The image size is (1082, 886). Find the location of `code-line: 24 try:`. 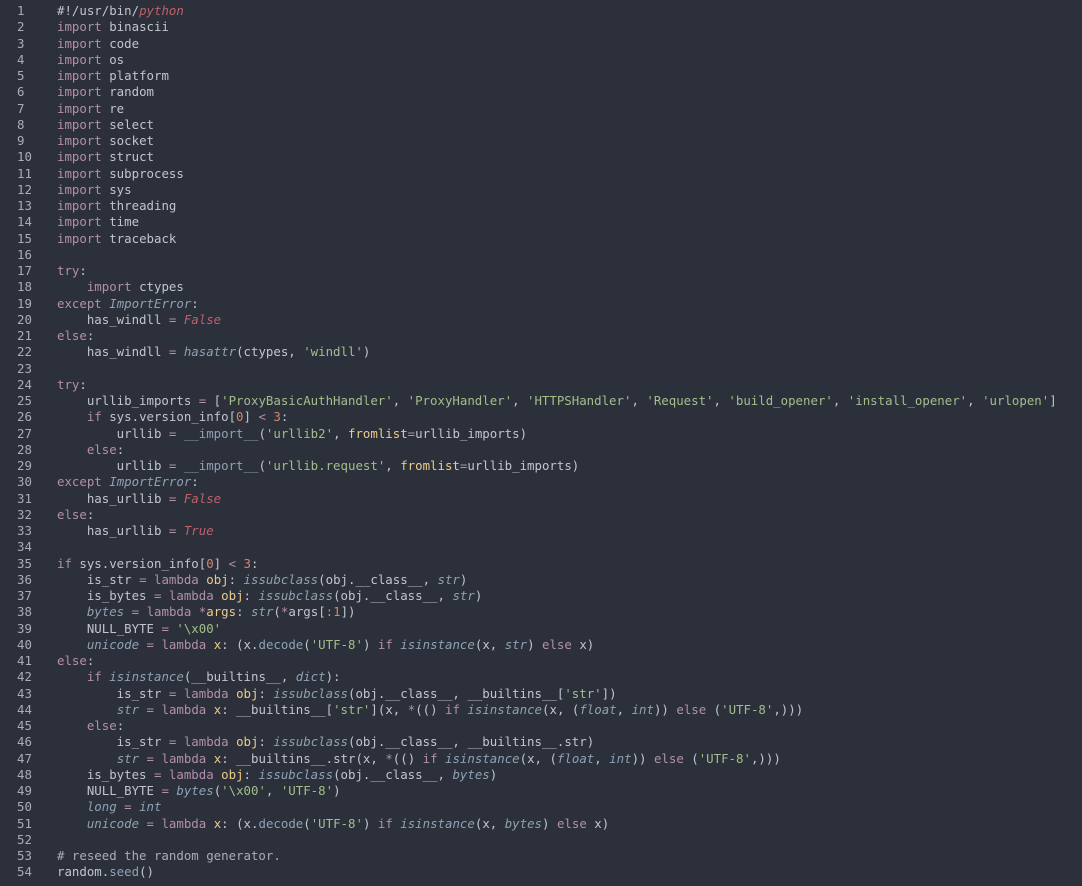

code-line: 24 try: is located at coordinates (541, 385).